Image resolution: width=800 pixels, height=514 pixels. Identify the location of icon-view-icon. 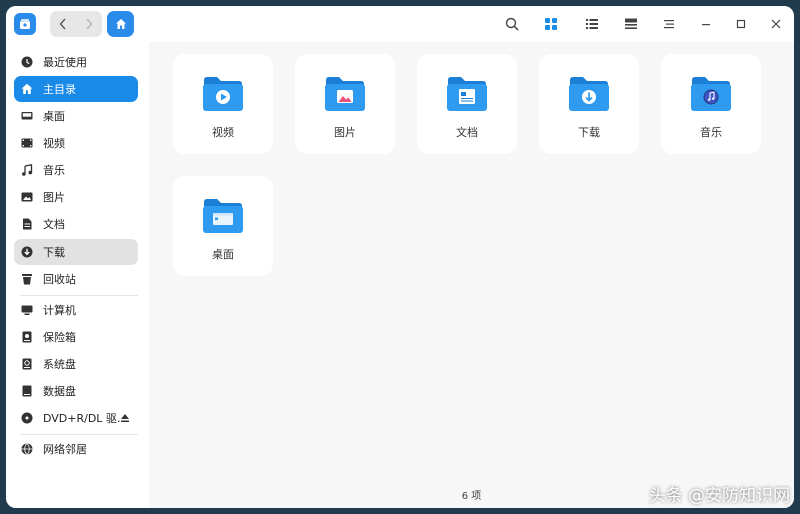
(551, 24).